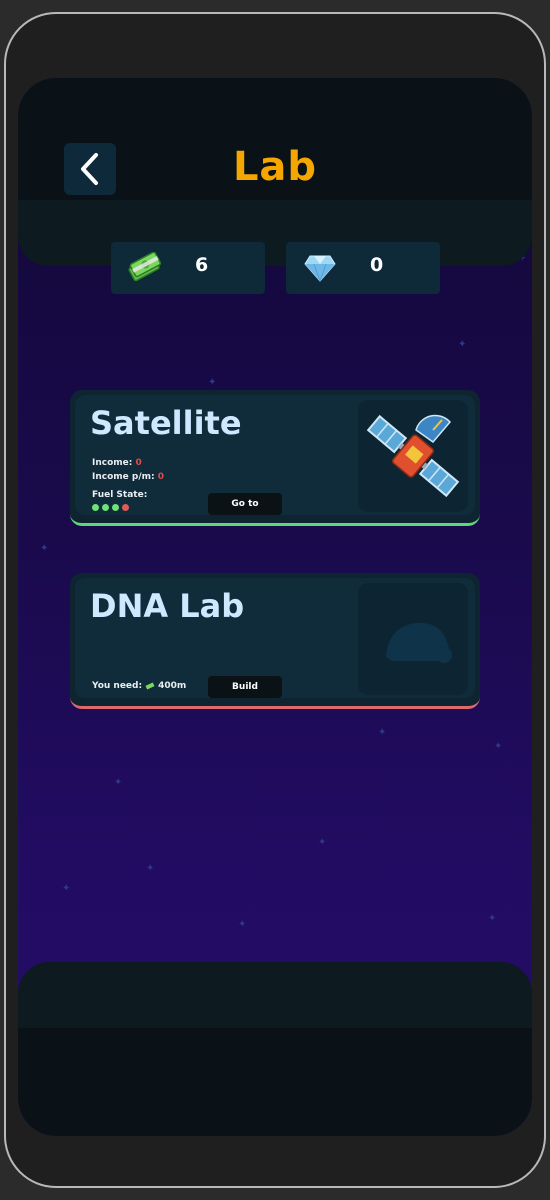 The width and height of the screenshot is (550, 1200). I want to click on cash-value: 6, so click(202, 265).